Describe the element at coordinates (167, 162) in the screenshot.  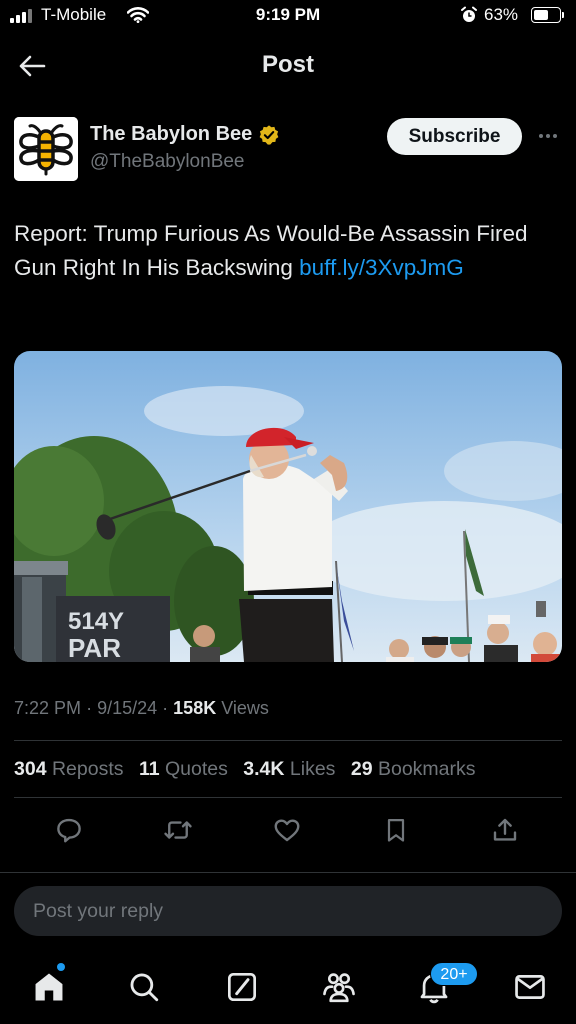
I see `author-handle: @TheBabylonBee` at that location.